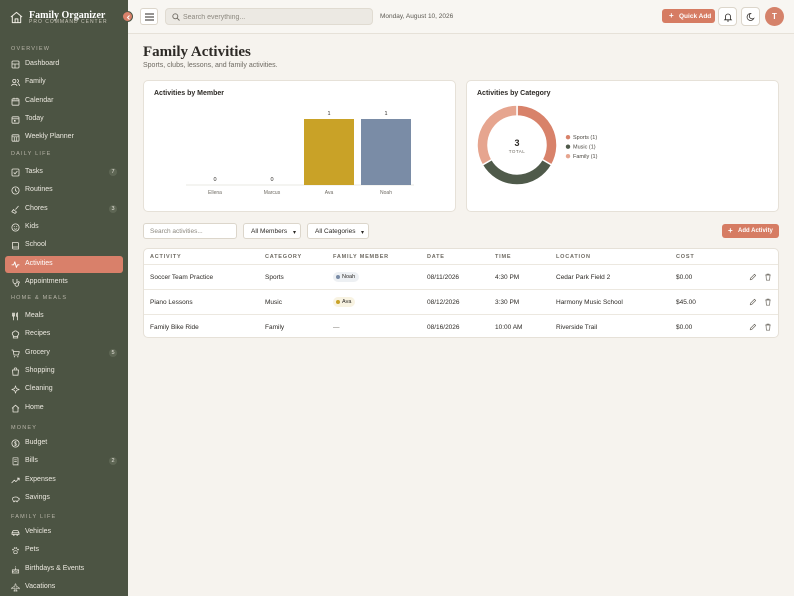 The image size is (794, 596). I want to click on sidebar-item-birthdays-events: Birthdays & Events, so click(64, 569).